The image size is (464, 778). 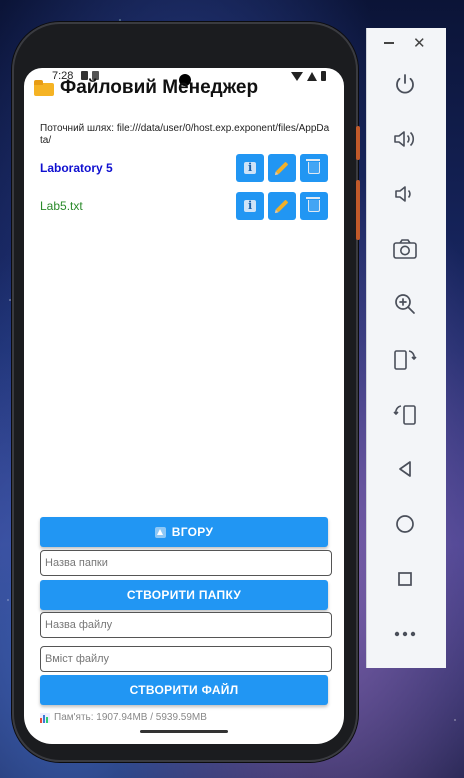 What do you see at coordinates (297, 76) in the screenshot?
I see `wifi-icon` at bounding box center [297, 76].